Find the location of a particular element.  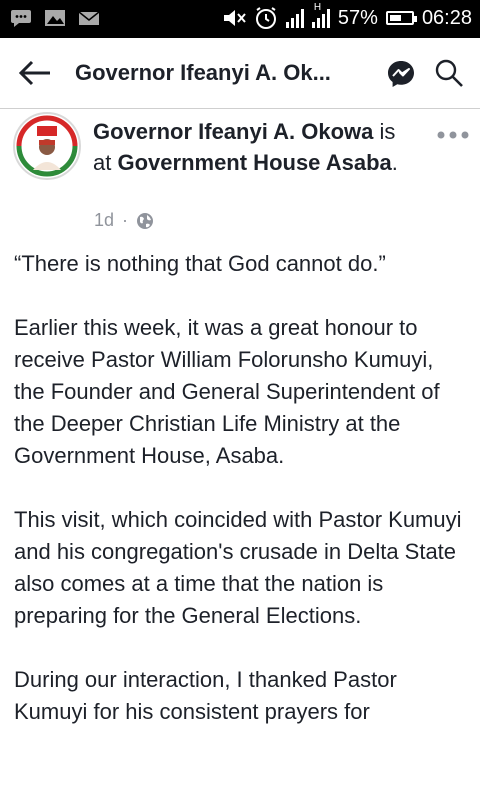

location-link: Government House Asaba is located at coordinates (254, 162).